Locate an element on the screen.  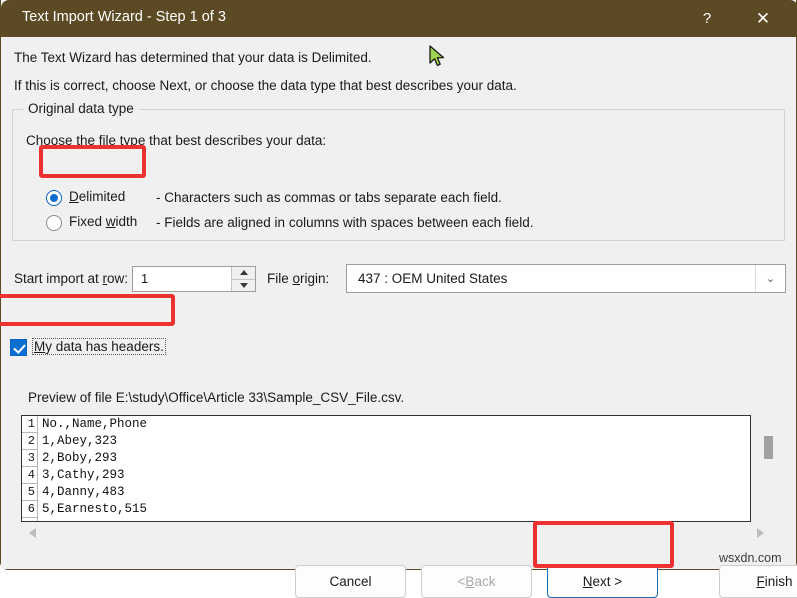
preview-row-empty is located at coordinates (386, 519).